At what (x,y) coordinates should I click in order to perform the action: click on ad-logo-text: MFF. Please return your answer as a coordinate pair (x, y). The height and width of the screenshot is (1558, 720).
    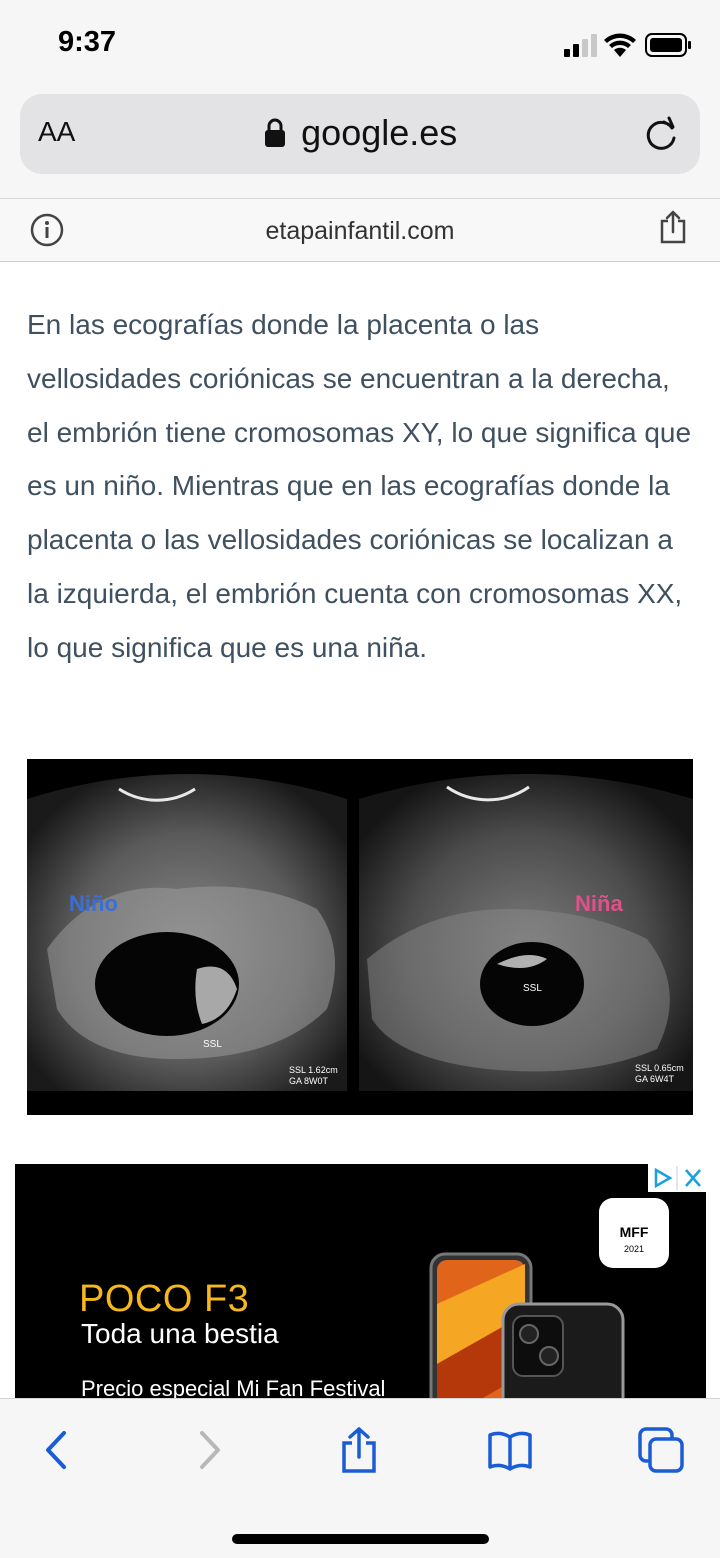
    Looking at the image, I should click on (634, 1232).